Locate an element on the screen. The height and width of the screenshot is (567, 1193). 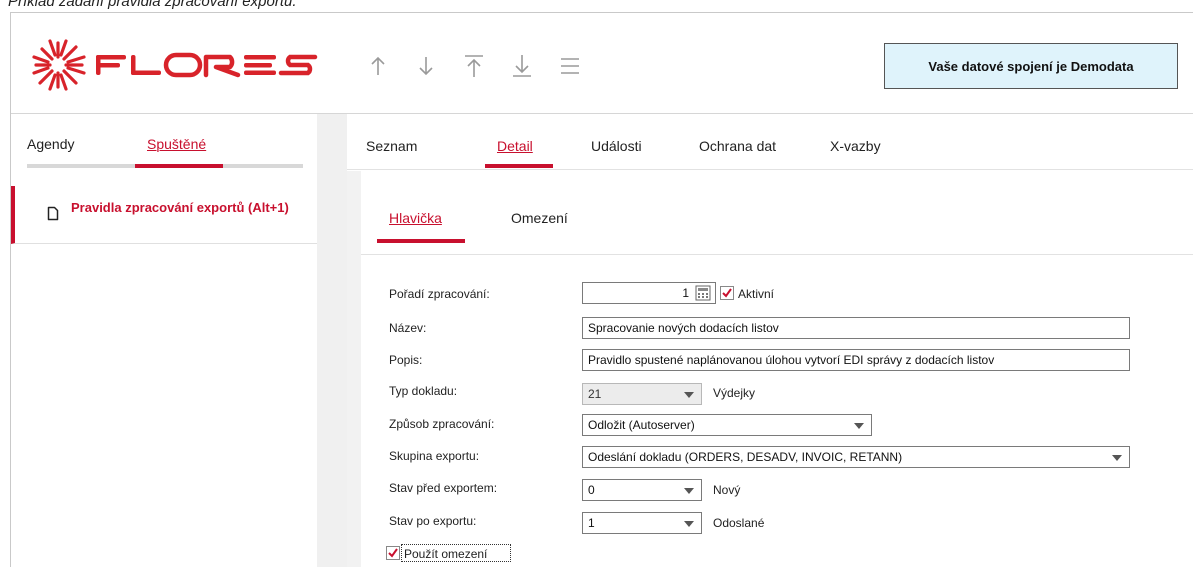
tab-omezeni: Omezení is located at coordinates (539, 218).